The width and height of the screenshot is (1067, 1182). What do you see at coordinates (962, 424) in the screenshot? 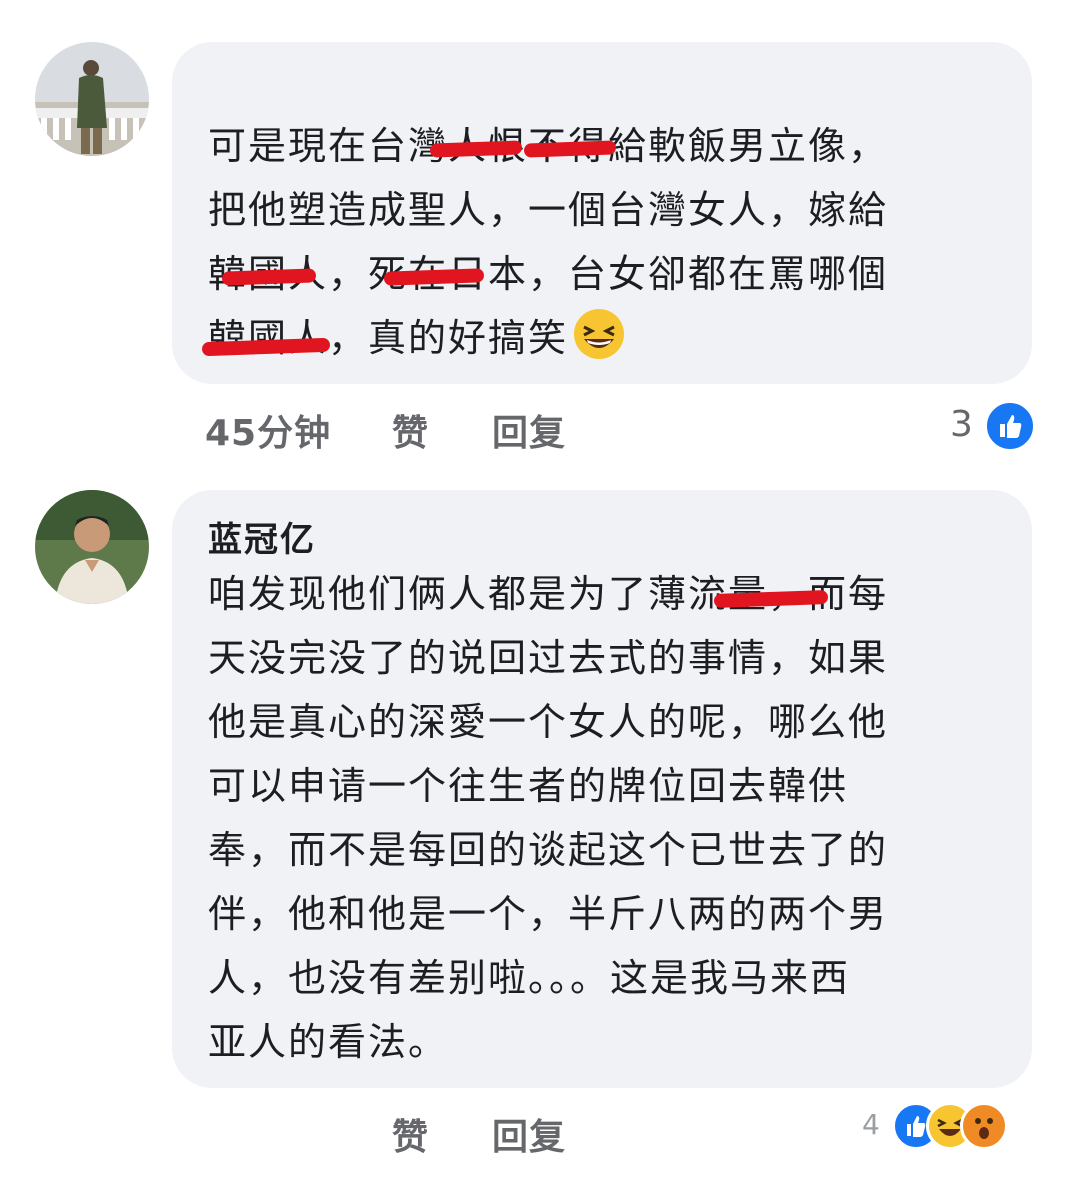
I see `reaction-count: 3` at bounding box center [962, 424].